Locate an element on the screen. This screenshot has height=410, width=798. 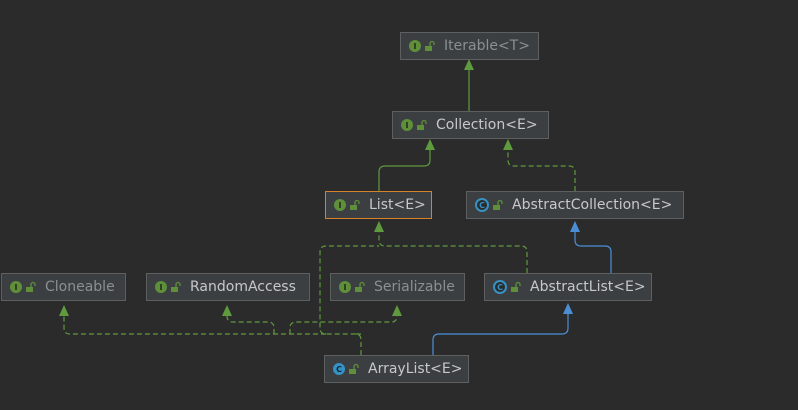
node-abstract-collection: C AbstractCollection<E> is located at coordinates (575, 205).